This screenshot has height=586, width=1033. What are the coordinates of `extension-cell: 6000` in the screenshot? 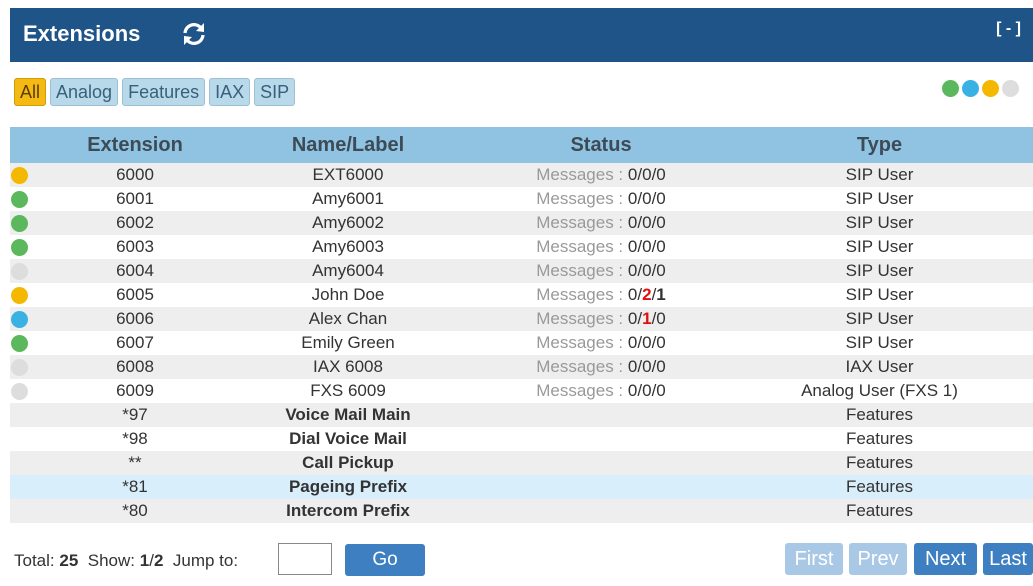 It's located at (135, 175).